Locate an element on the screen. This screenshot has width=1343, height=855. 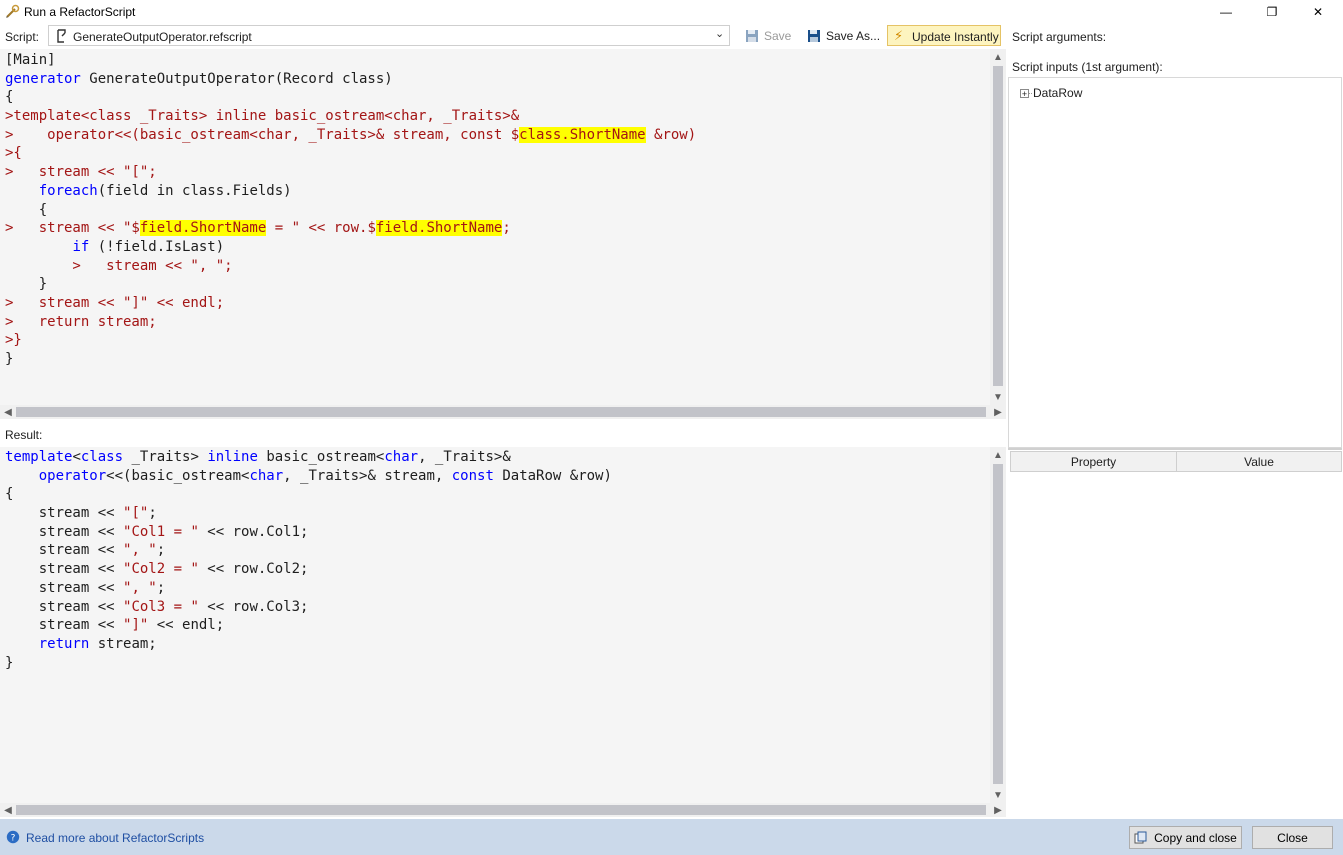
scroll-thumb is located at coordinates (998, 226).